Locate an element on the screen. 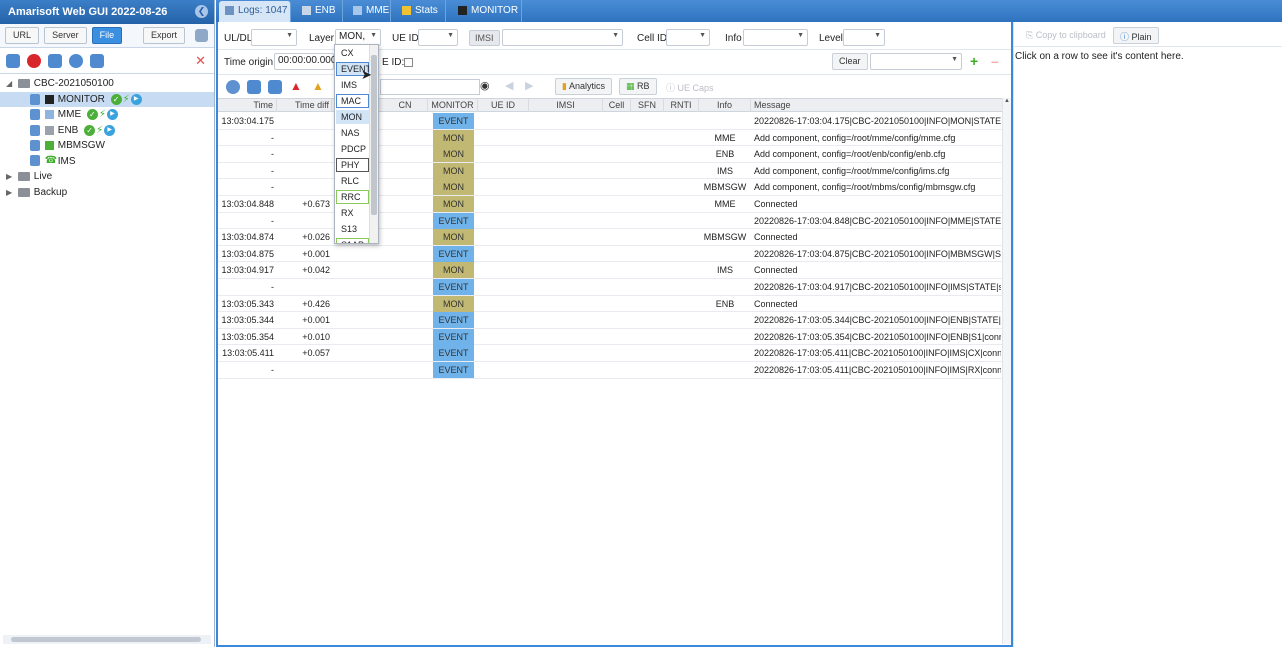 This screenshot has height=647, width=1282. scrollbar-thumb is located at coordinates (106, 639).